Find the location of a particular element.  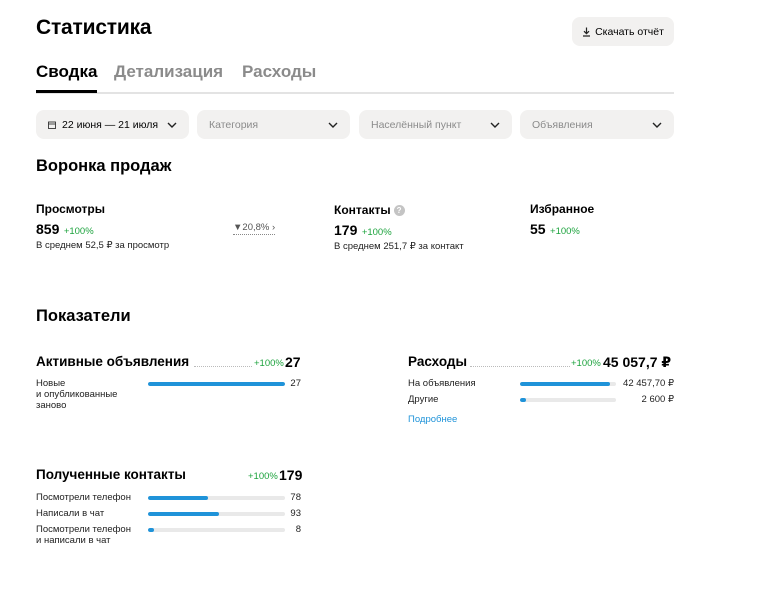

active-ads-row-label: Новые и опубликованные заново is located at coordinates (76, 394).